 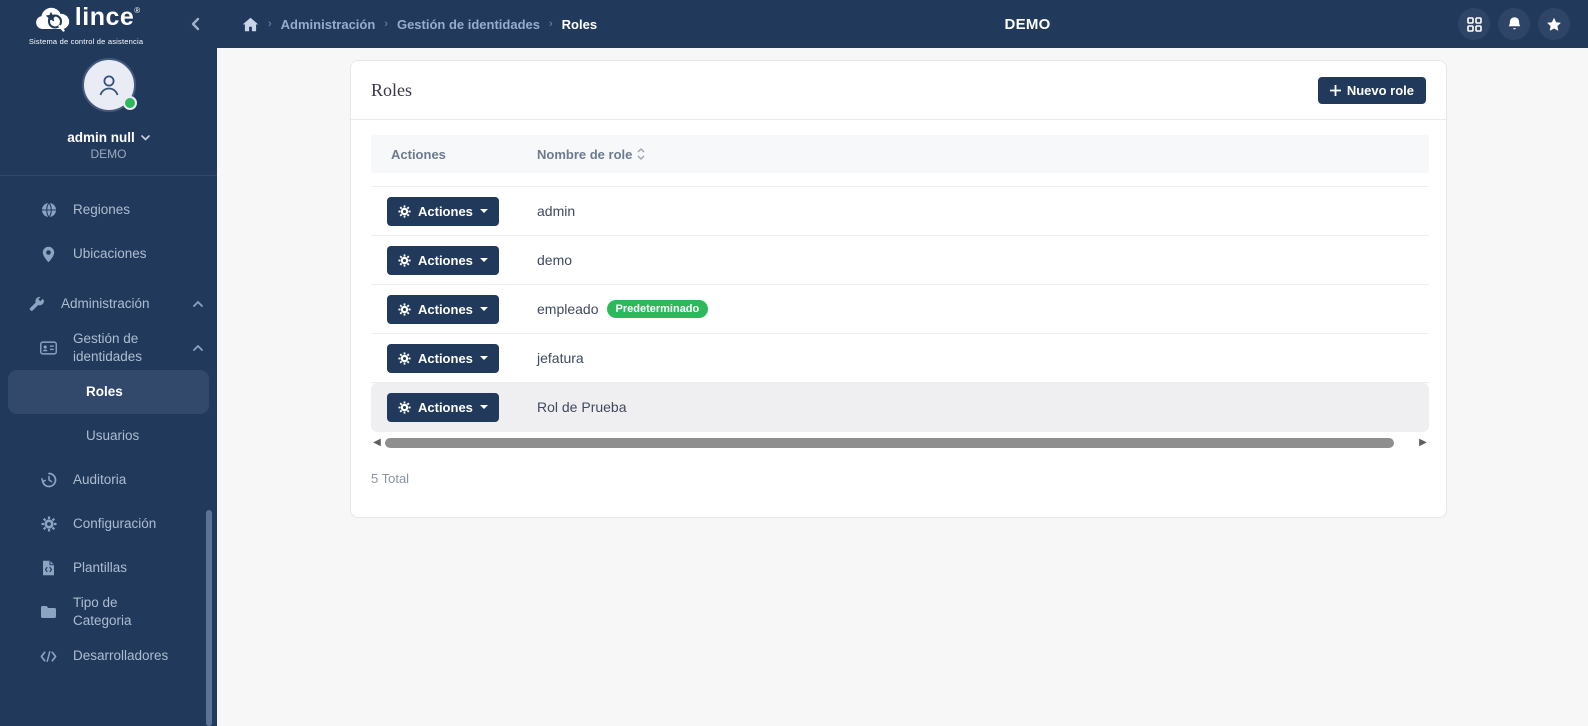 What do you see at coordinates (195, 24) in the screenshot?
I see `sidebar-collapse-button` at bounding box center [195, 24].